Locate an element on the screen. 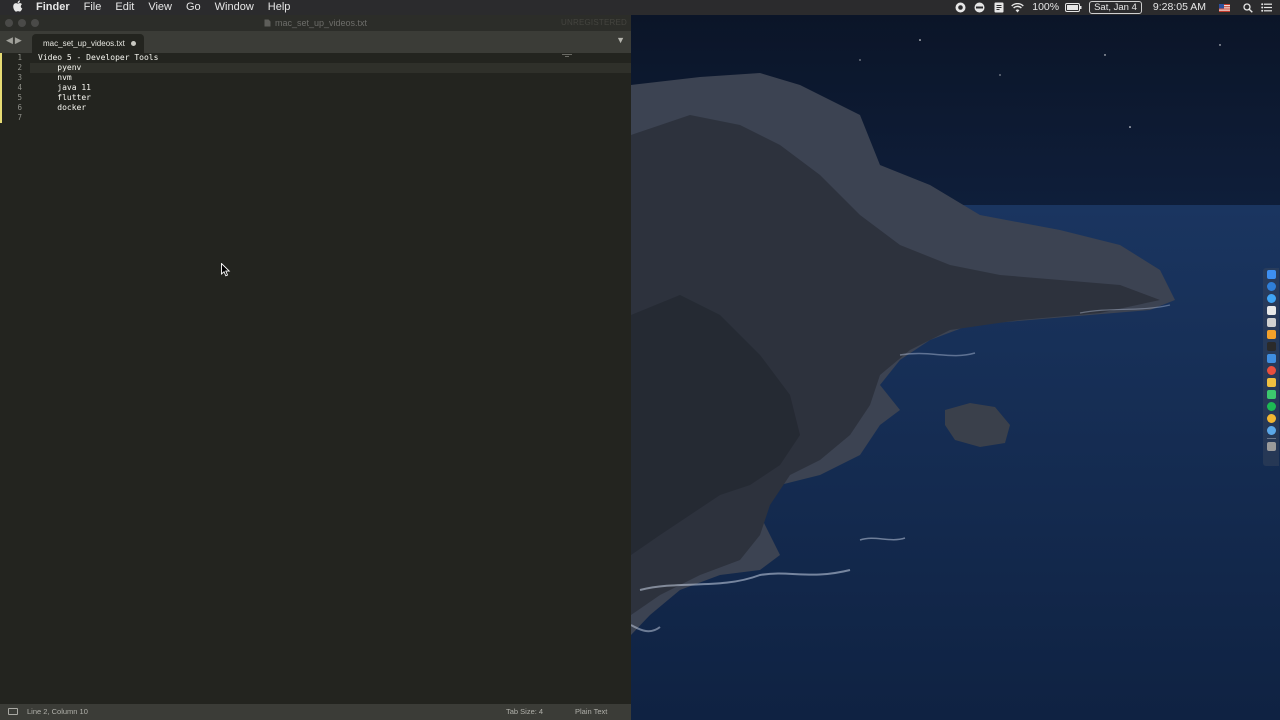 This screenshot has height=720, width=1280. menu-help: Help is located at coordinates (279, 7).